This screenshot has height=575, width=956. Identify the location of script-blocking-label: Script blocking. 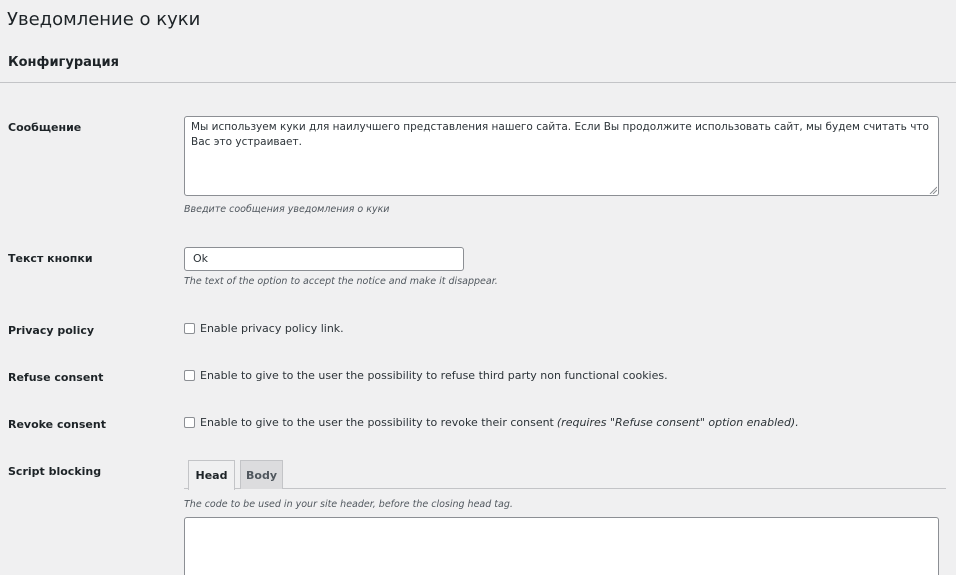
(55, 471).